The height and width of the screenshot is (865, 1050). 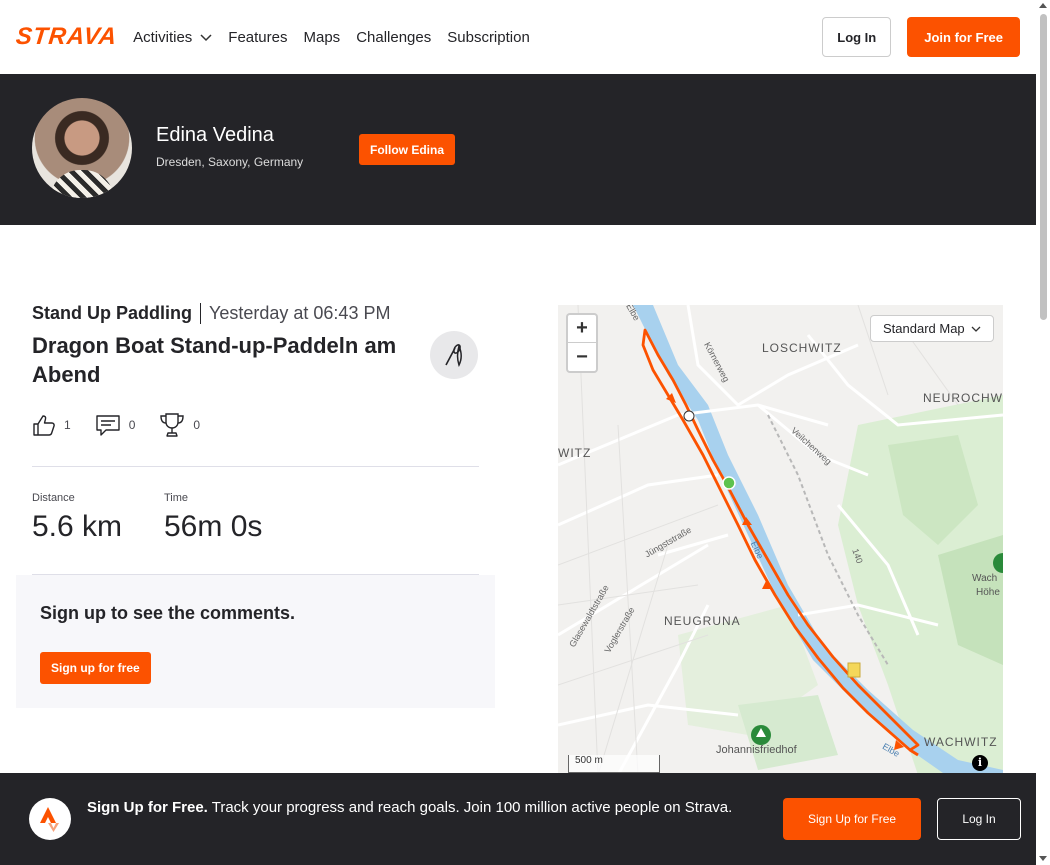 I want to click on strava-chevron-icon, so click(x=49, y=819).